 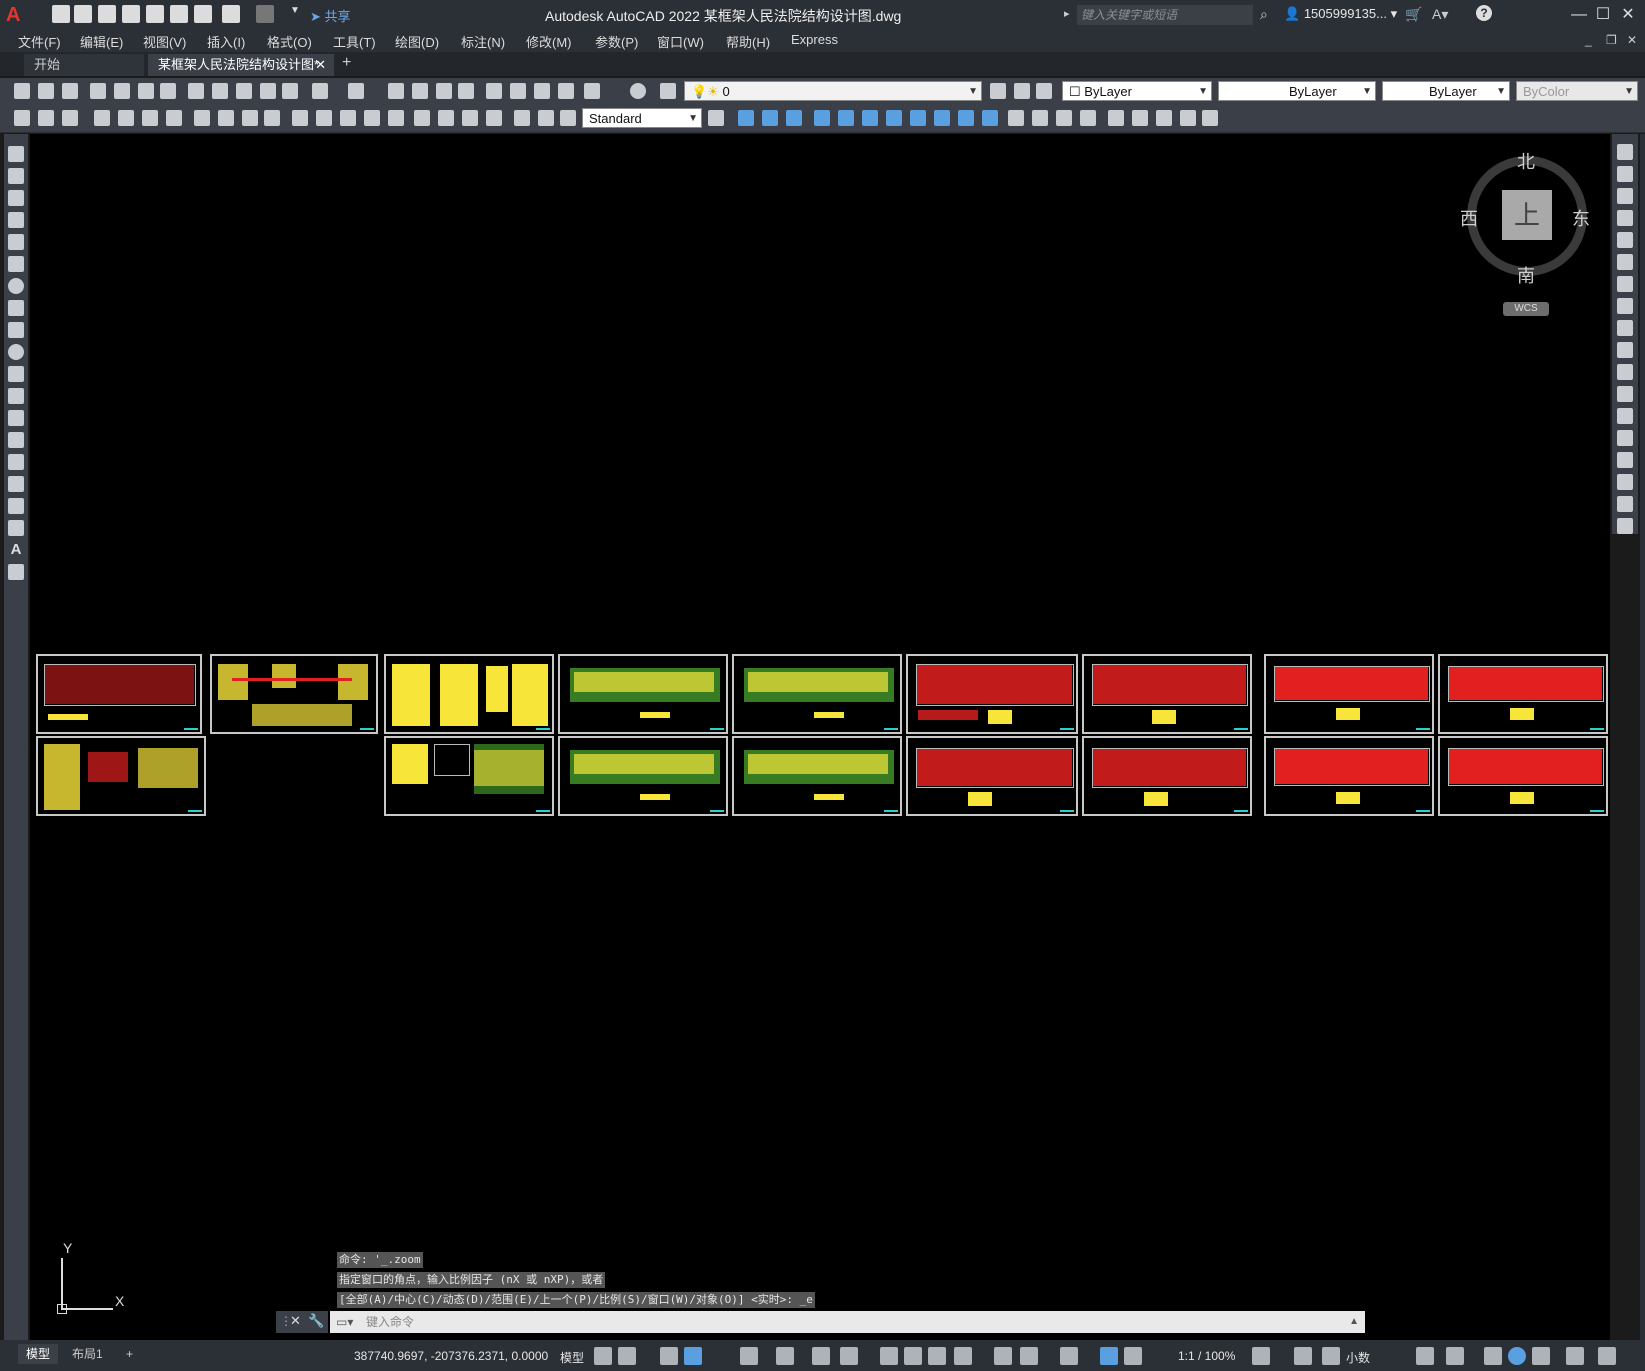 What do you see at coordinates (1206, 1356) in the screenshot?
I see `annotation-scale: 1:1 / 100%` at bounding box center [1206, 1356].